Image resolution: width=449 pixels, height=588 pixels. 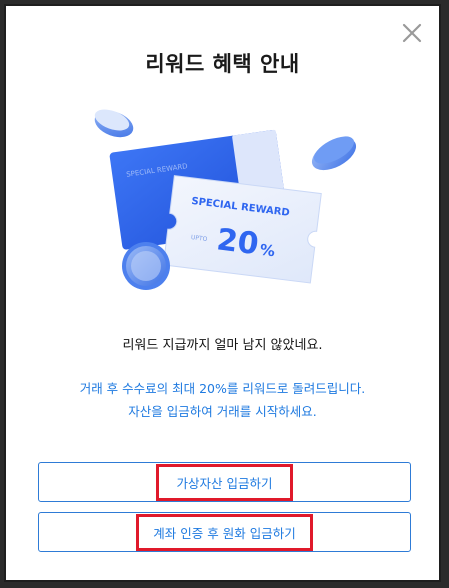 What do you see at coordinates (222, 345) in the screenshot?
I see `reward-message: 리워드 지급까지 얼마 남지 않았네요.` at bounding box center [222, 345].